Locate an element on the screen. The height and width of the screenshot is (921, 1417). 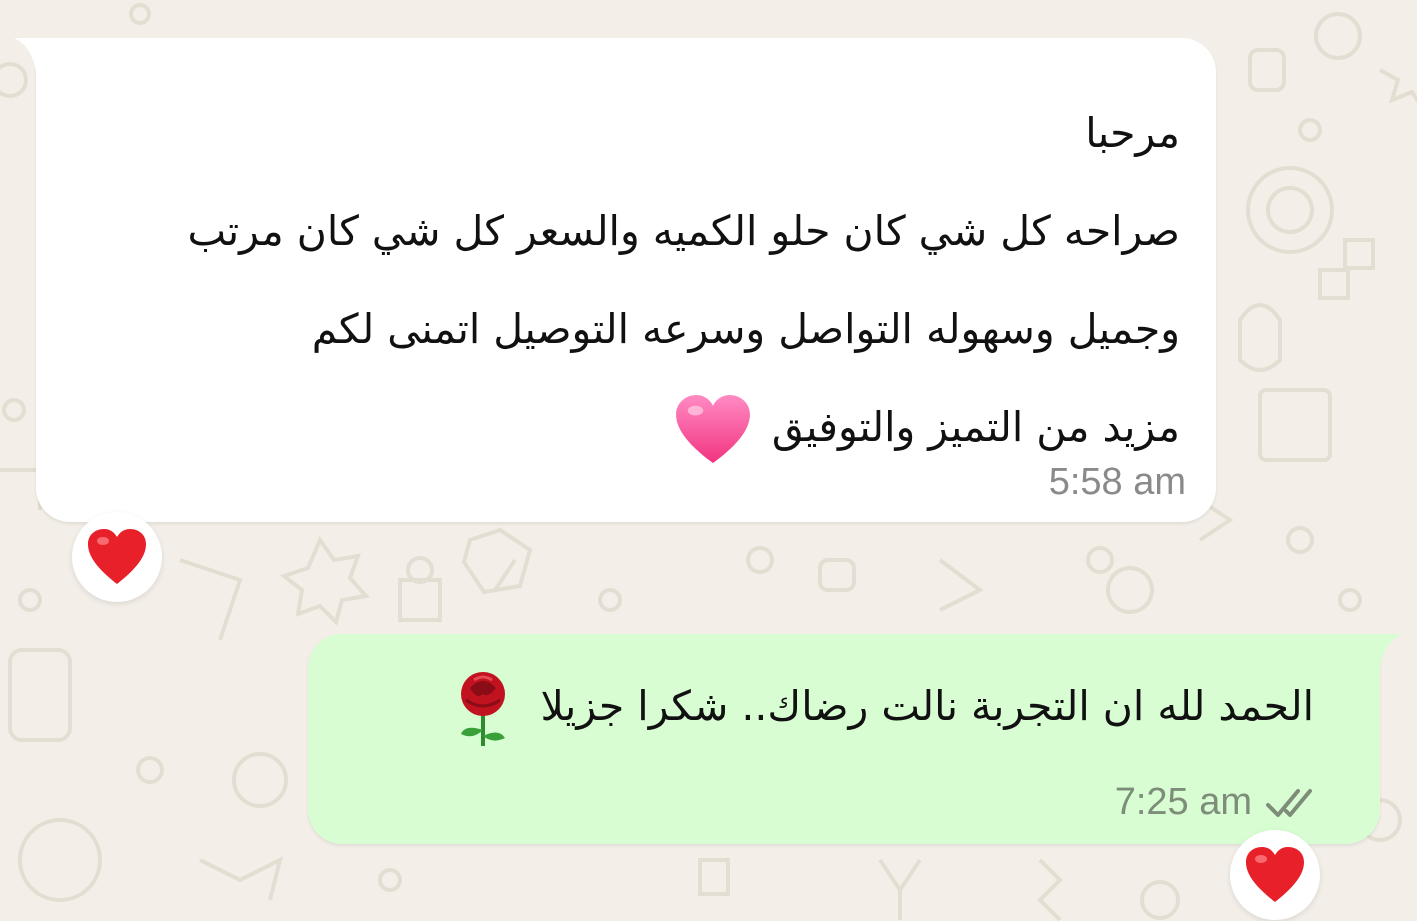
rose-icon is located at coordinates (483, 709).